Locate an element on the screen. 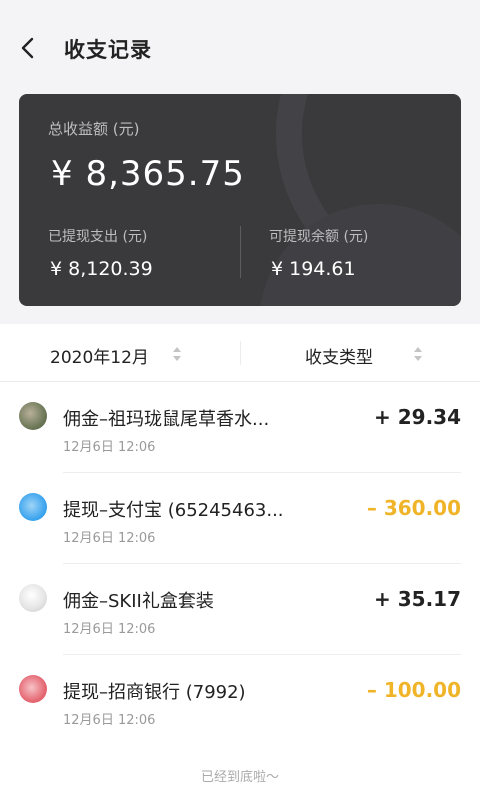 This screenshot has width=480, height=800. available-balance-label: 可提现余额 (元) is located at coordinates (319, 237).